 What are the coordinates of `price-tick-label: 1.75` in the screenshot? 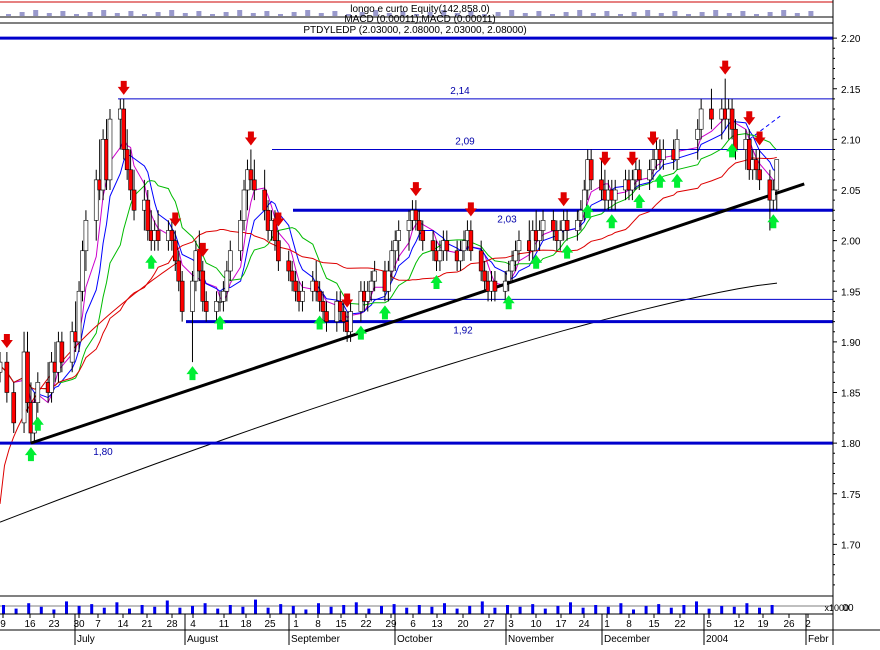 It's located at (851, 495).